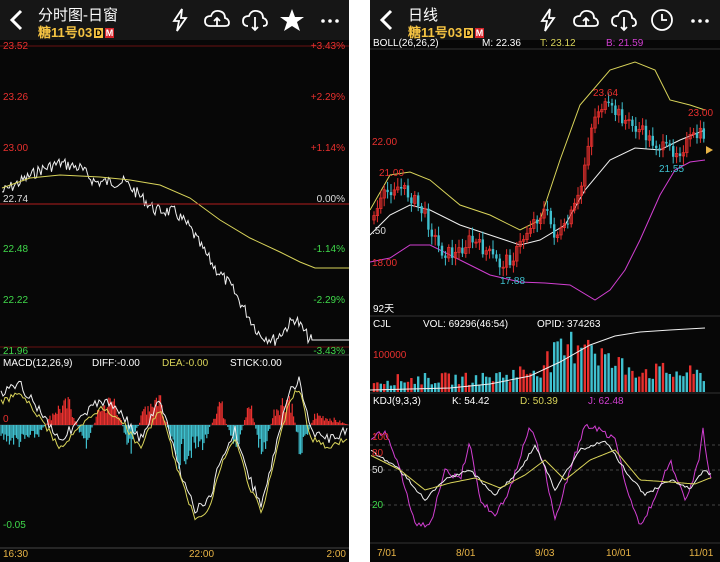  What do you see at coordinates (14, 525) in the screenshot?
I see `macd-axis-low: -0.05` at bounding box center [14, 525].